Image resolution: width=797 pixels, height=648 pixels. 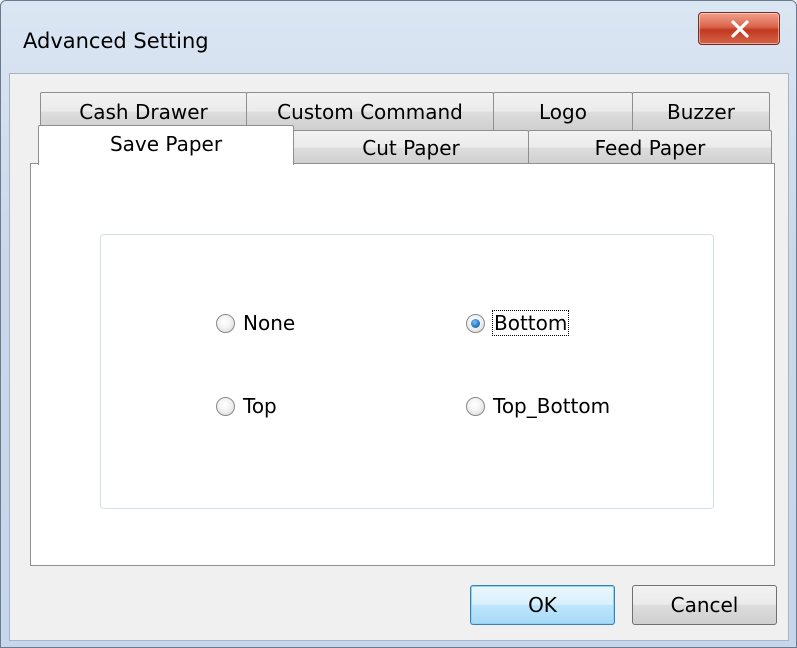 I want to click on radio-top-bottom: Top_Bottom, so click(x=538, y=406).